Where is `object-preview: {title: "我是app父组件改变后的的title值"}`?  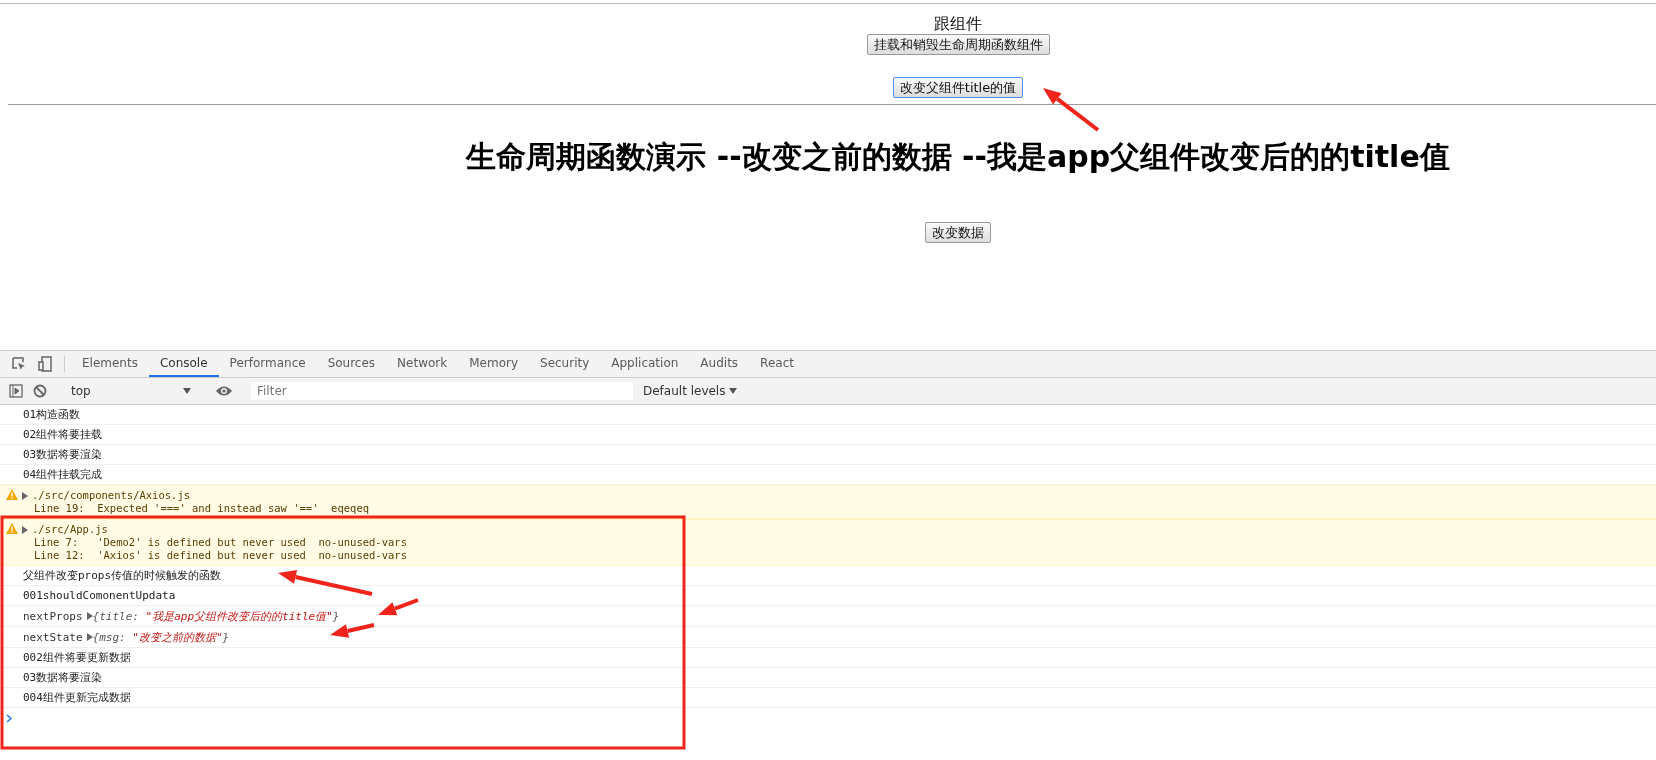 object-preview: {title: "我是app父组件改变后的的title值"} is located at coordinates (216, 616).